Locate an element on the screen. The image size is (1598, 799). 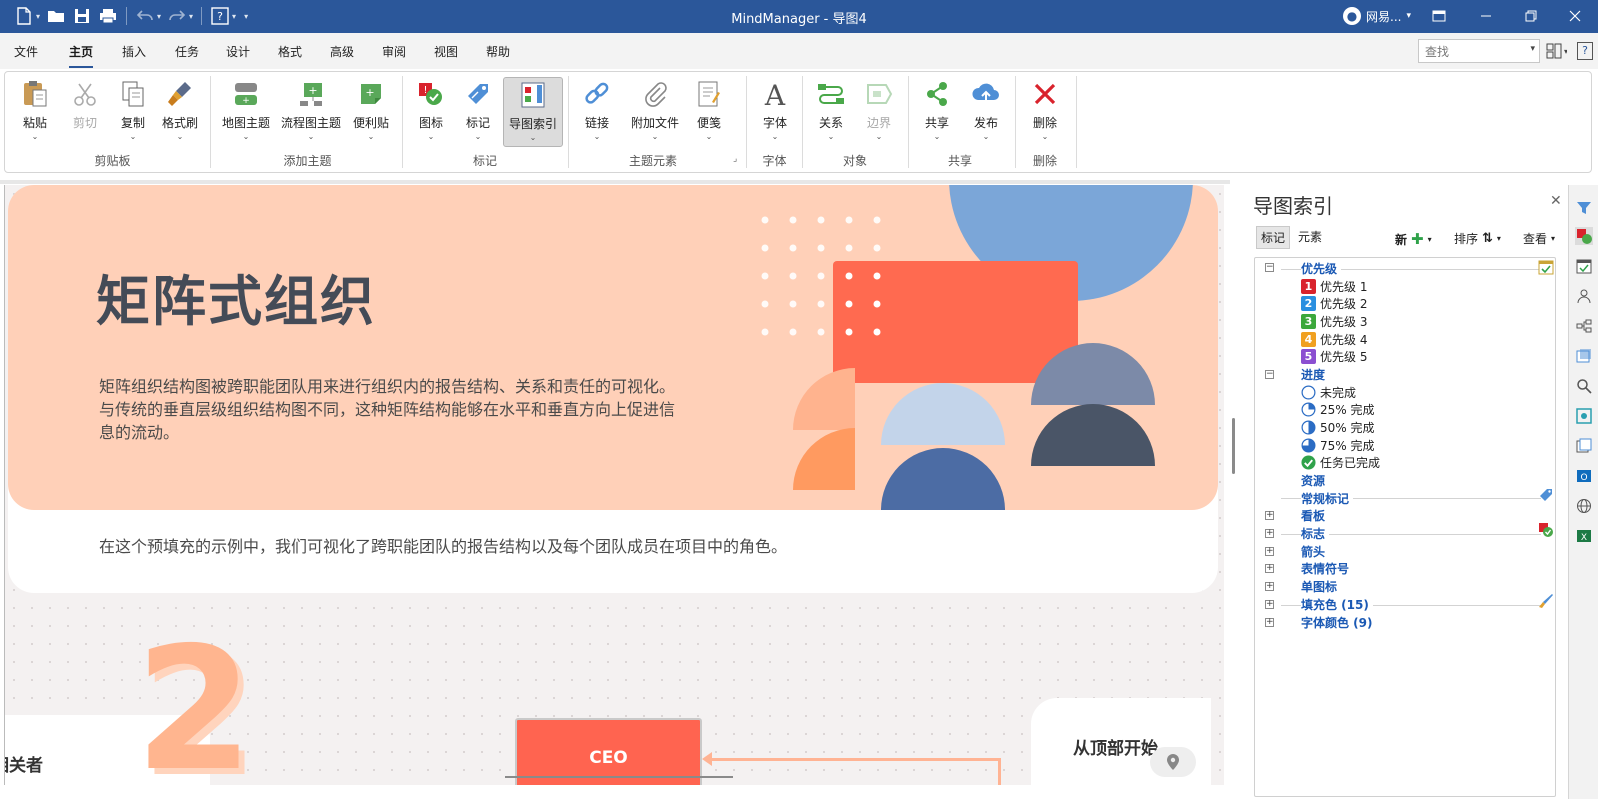
map-parts-icon is located at coordinates (1584, 326).